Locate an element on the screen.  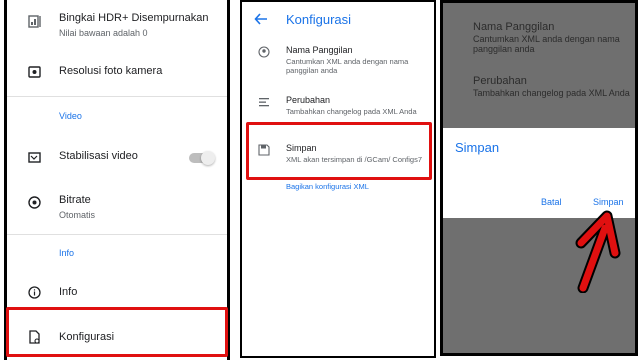
save-dialog: Simpan Batal Simpan is located at coordinates (539, 173).